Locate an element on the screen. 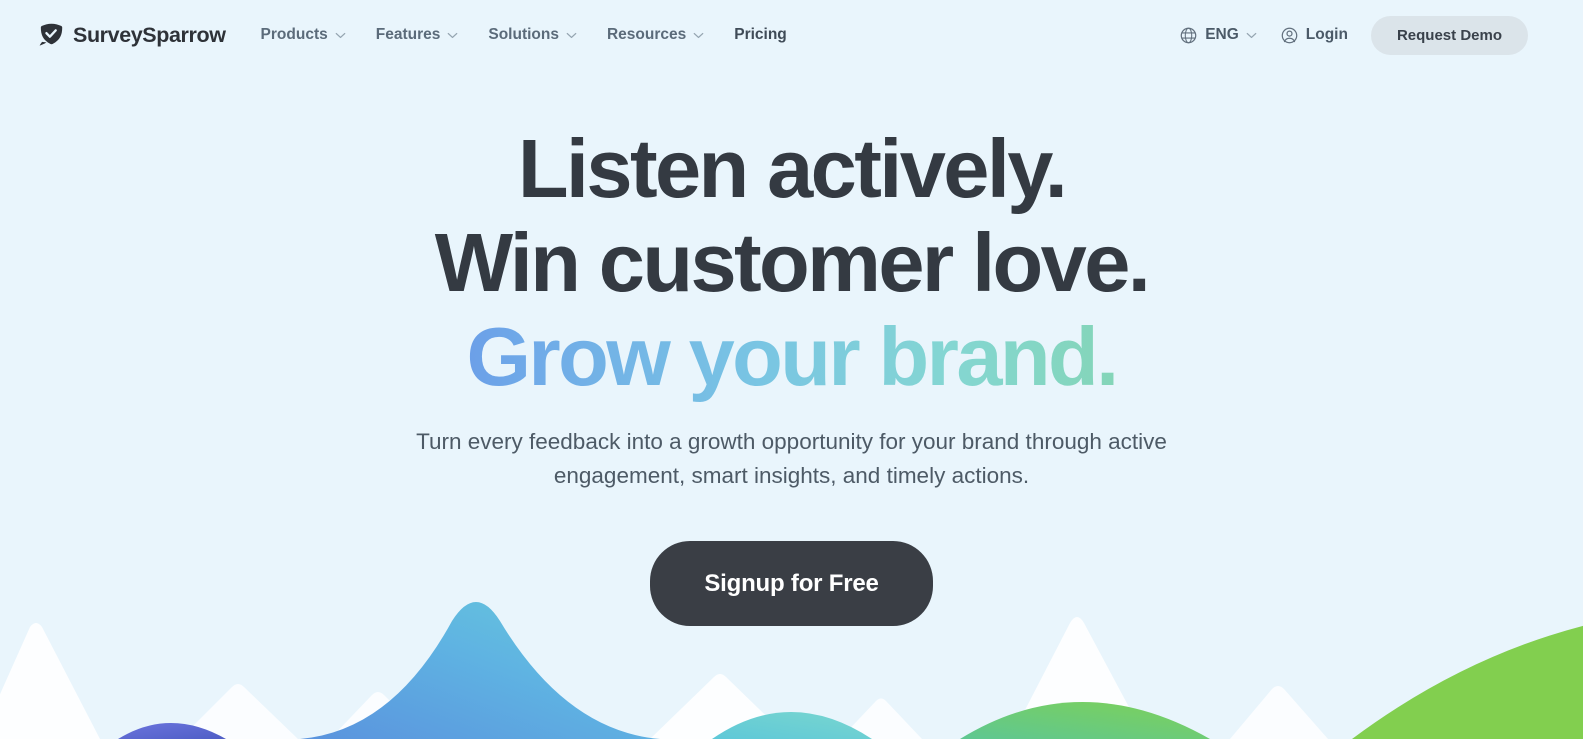  nav-item-solutions-label: Solutions is located at coordinates (523, 34).